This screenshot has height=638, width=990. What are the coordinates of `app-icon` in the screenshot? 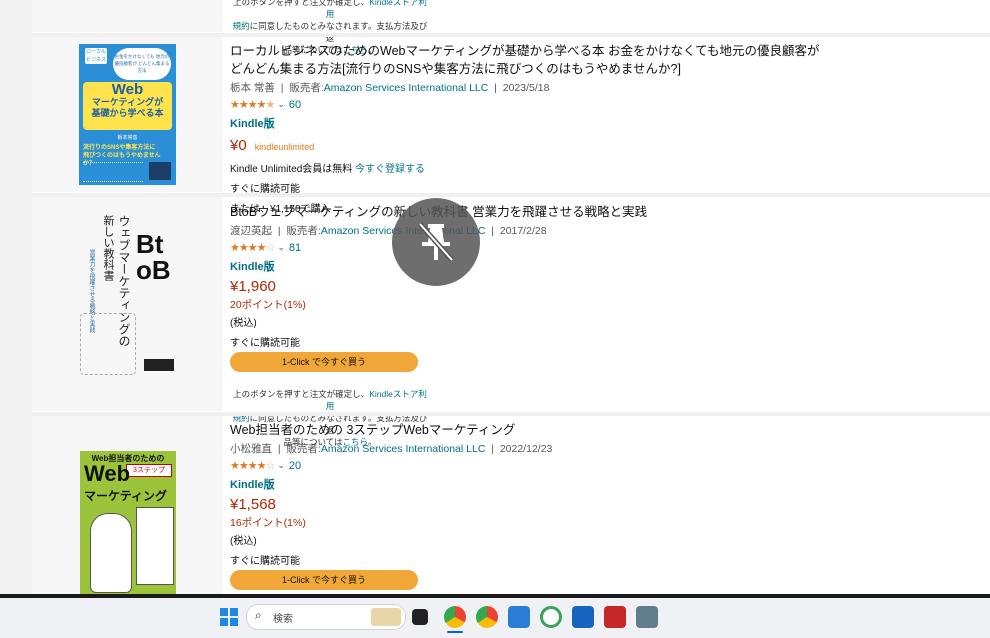 It's located at (551, 617).